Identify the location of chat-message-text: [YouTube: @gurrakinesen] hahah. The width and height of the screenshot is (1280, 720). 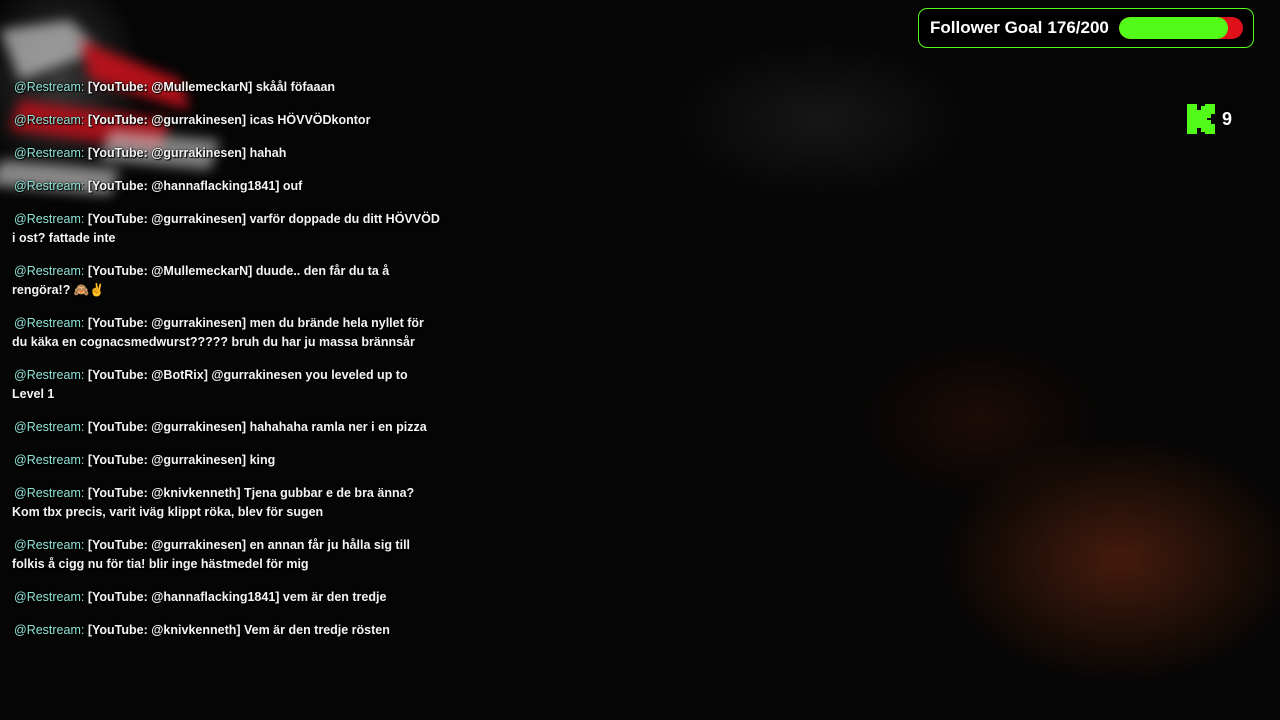
(187, 153).